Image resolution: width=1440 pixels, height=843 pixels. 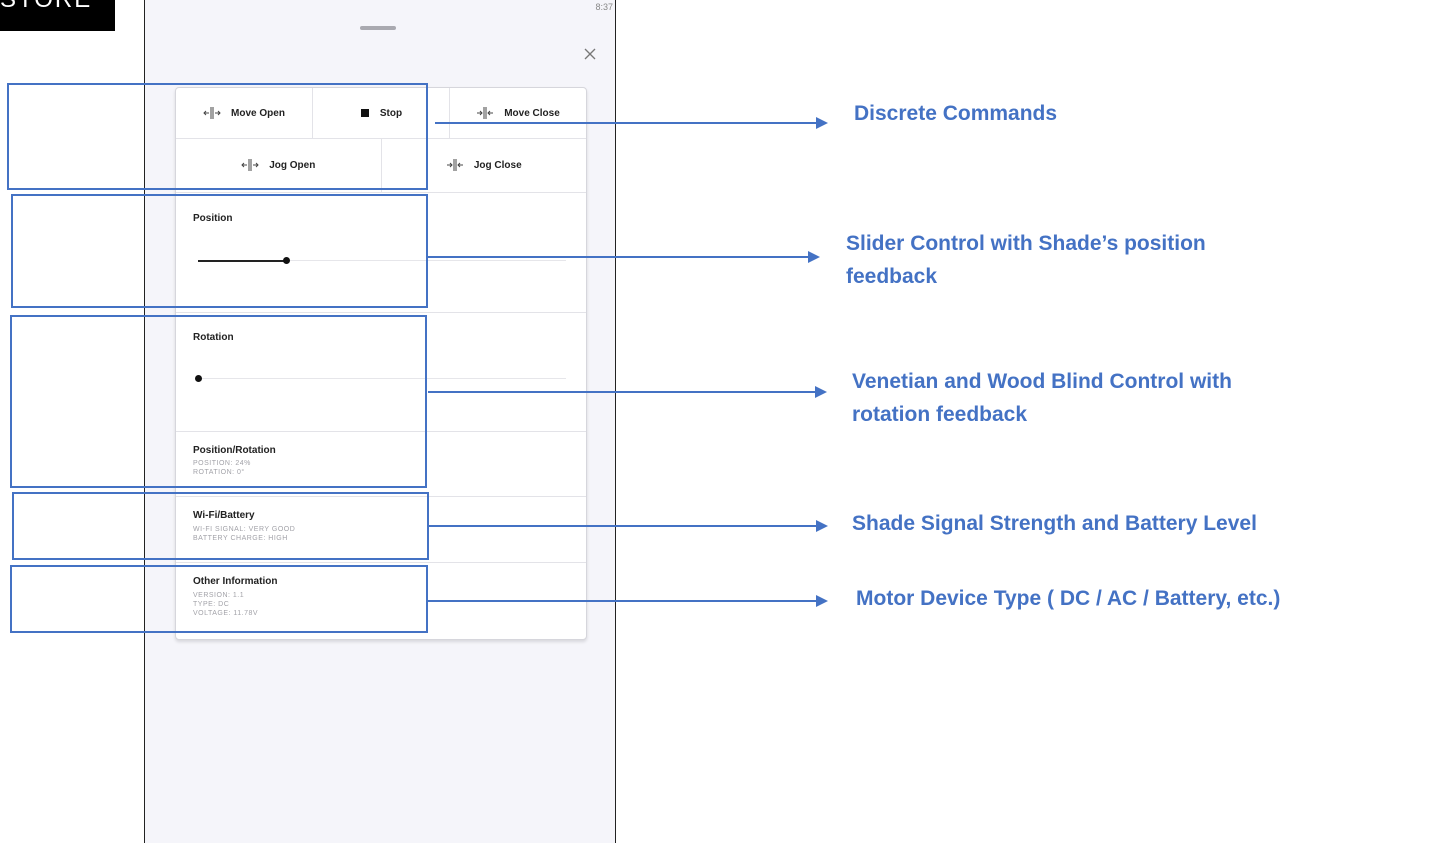 What do you see at coordinates (219, 251) in the screenshot?
I see `annotation-box-slider` at bounding box center [219, 251].